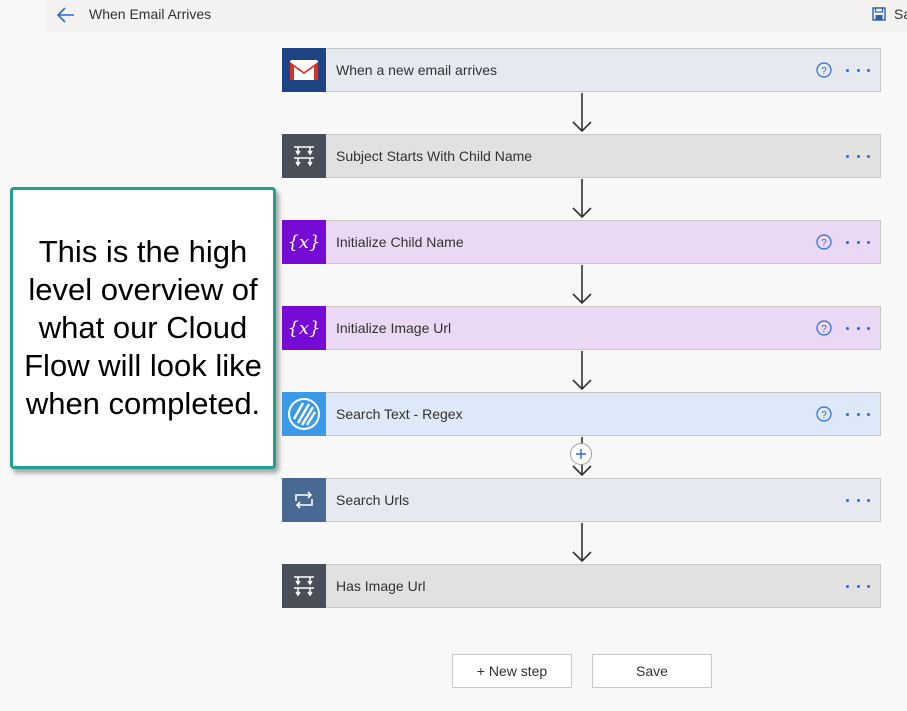  What do you see at coordinates (399, 414) in the screenshot?
I see `step-label: Search Text - Regex` at bounding box center [399, 414].